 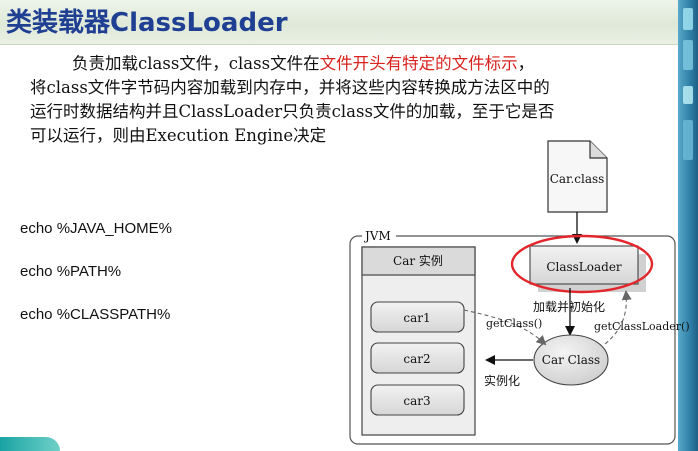 I want to click on file-label: Car.class, so click(x=577, y=179).